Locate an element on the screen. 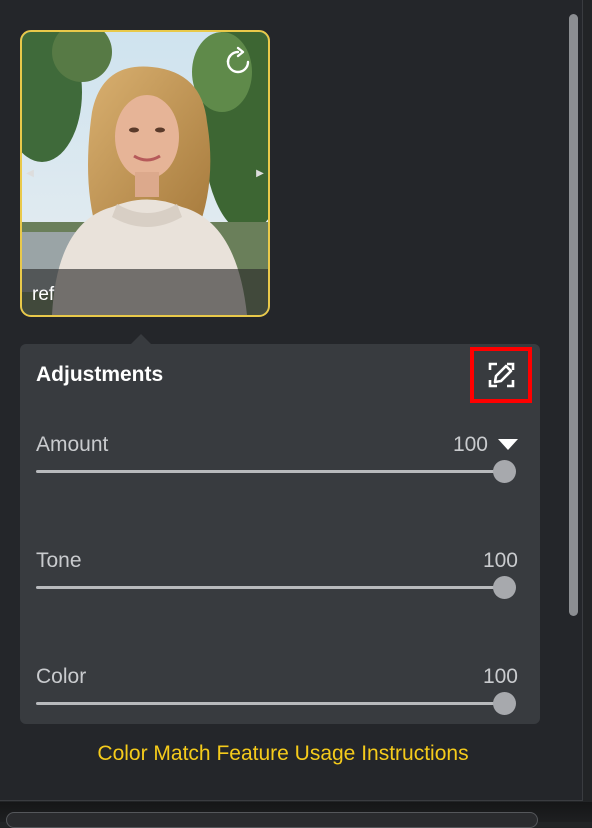  reference-label: ref is located at coordinates (43, 294).